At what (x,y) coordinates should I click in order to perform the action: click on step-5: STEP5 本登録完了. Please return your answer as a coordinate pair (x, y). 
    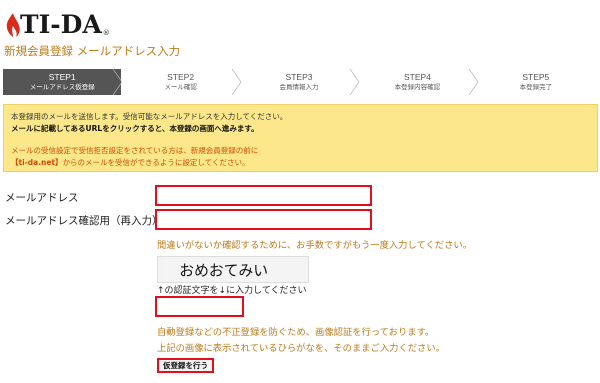
    Looking at the image, I should click on (536, 82).